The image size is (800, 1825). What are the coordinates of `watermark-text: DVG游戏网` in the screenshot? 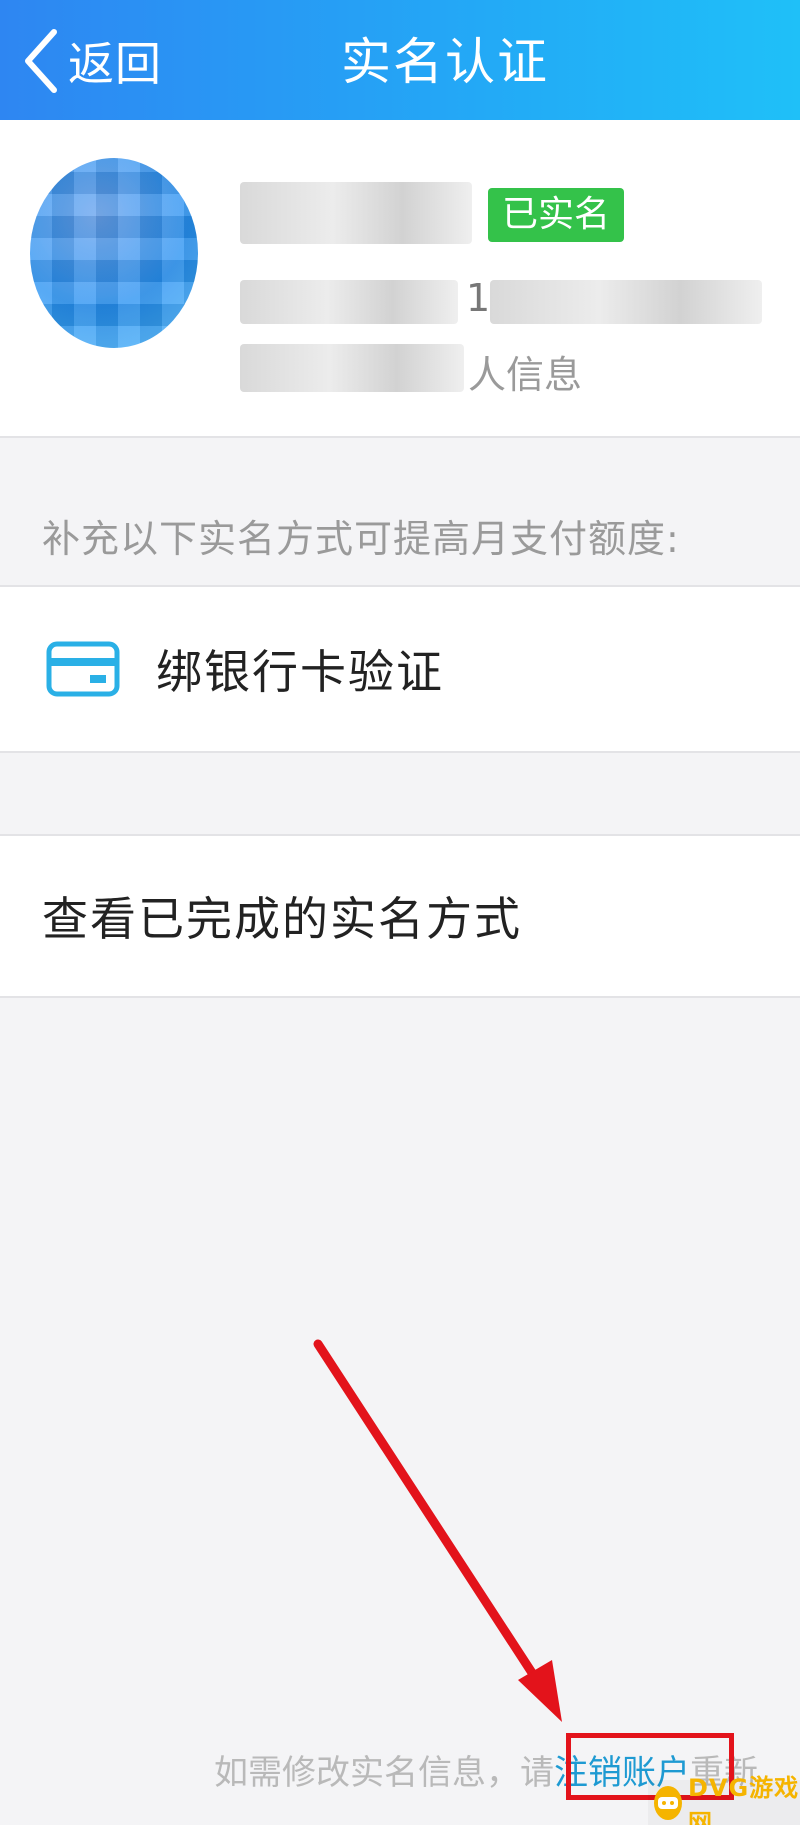 It's located at (743, 1799).